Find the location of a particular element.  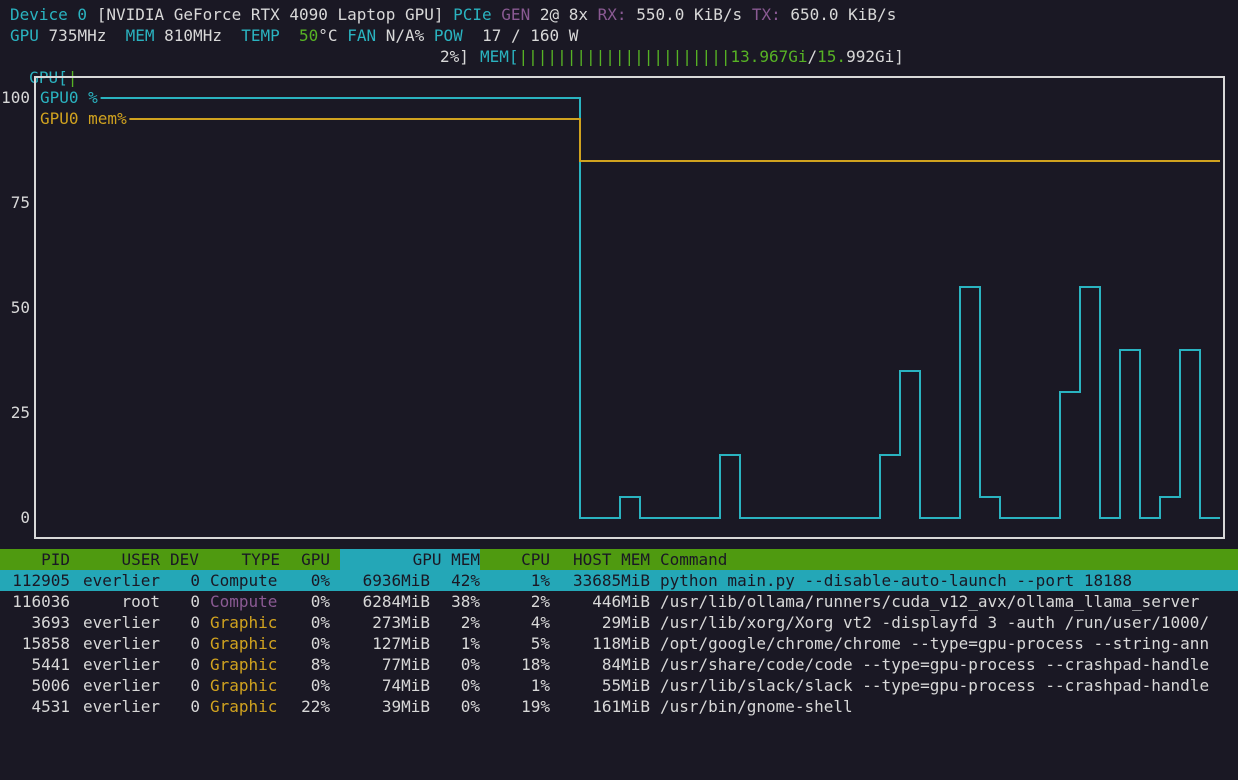

cell-host-mem: 33685MiB is located at coordinates (611, 580).